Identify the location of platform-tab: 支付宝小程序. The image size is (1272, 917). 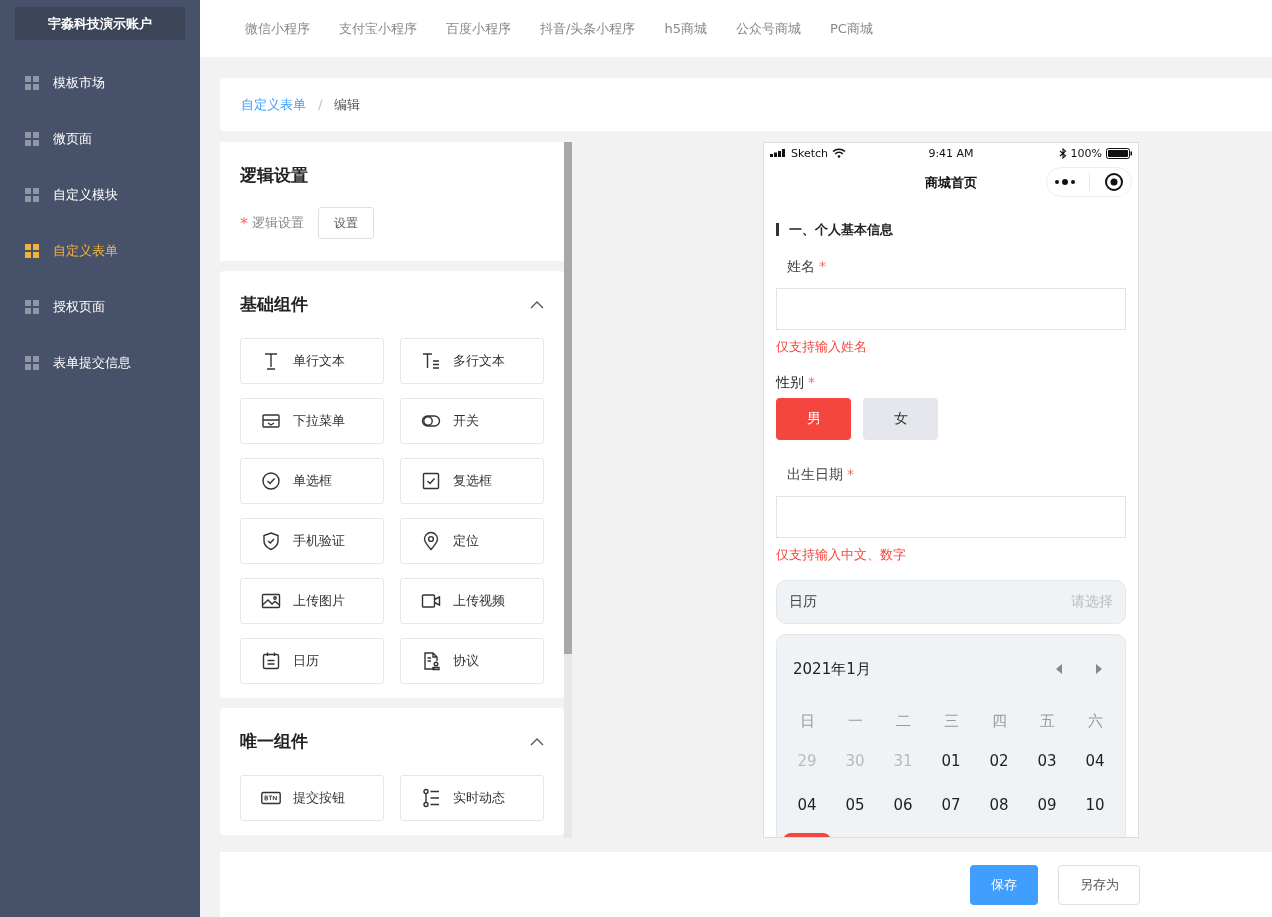
(378, 28).